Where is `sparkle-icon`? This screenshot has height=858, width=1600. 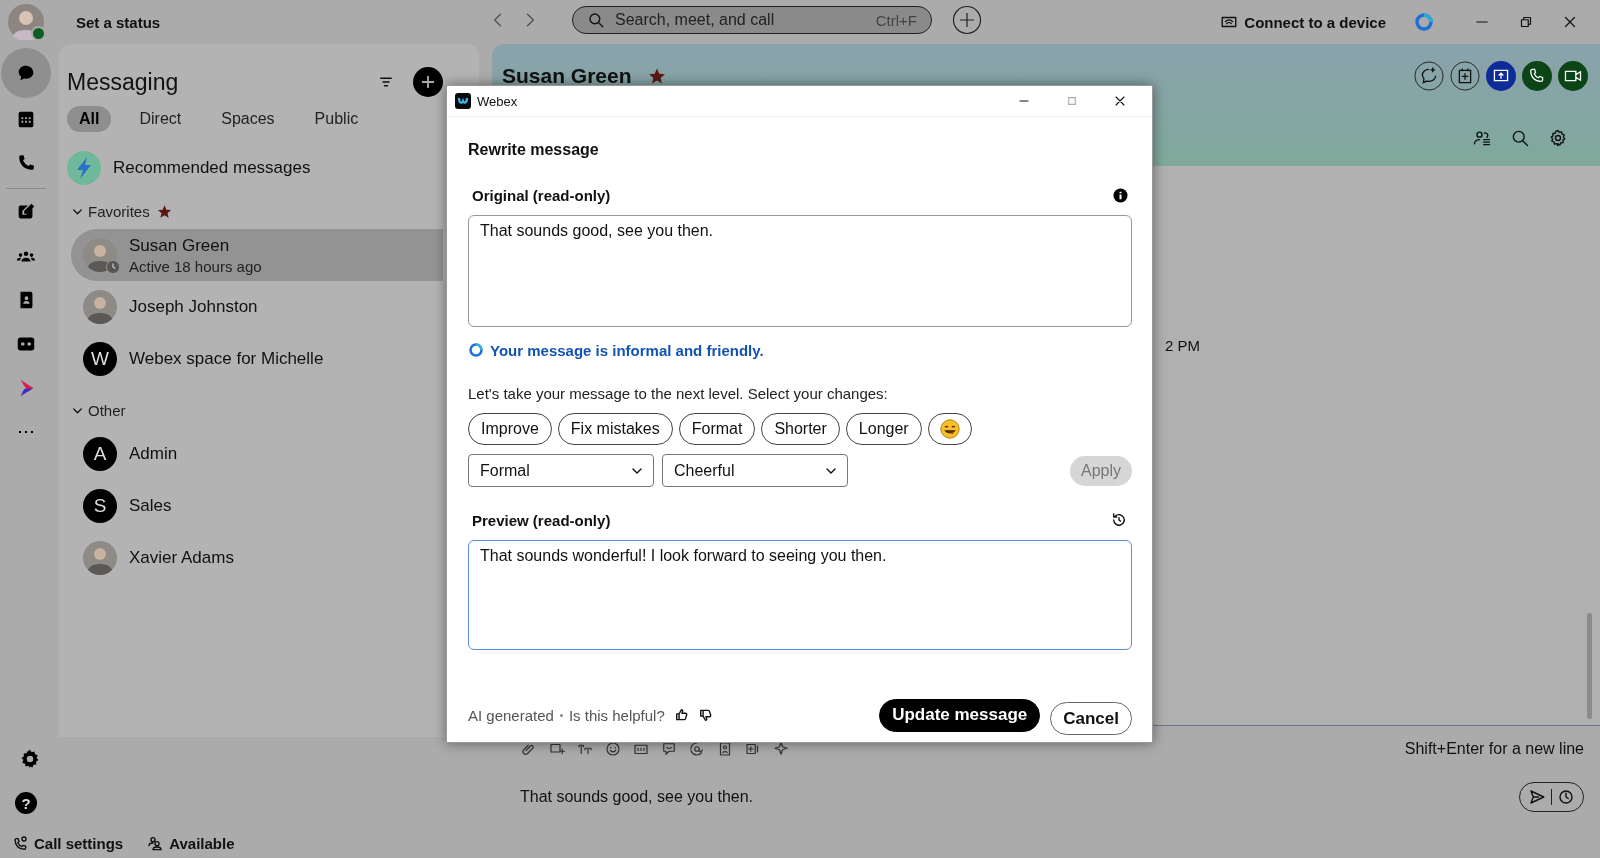
sparkle-icon is located at coordinates (781, 749).